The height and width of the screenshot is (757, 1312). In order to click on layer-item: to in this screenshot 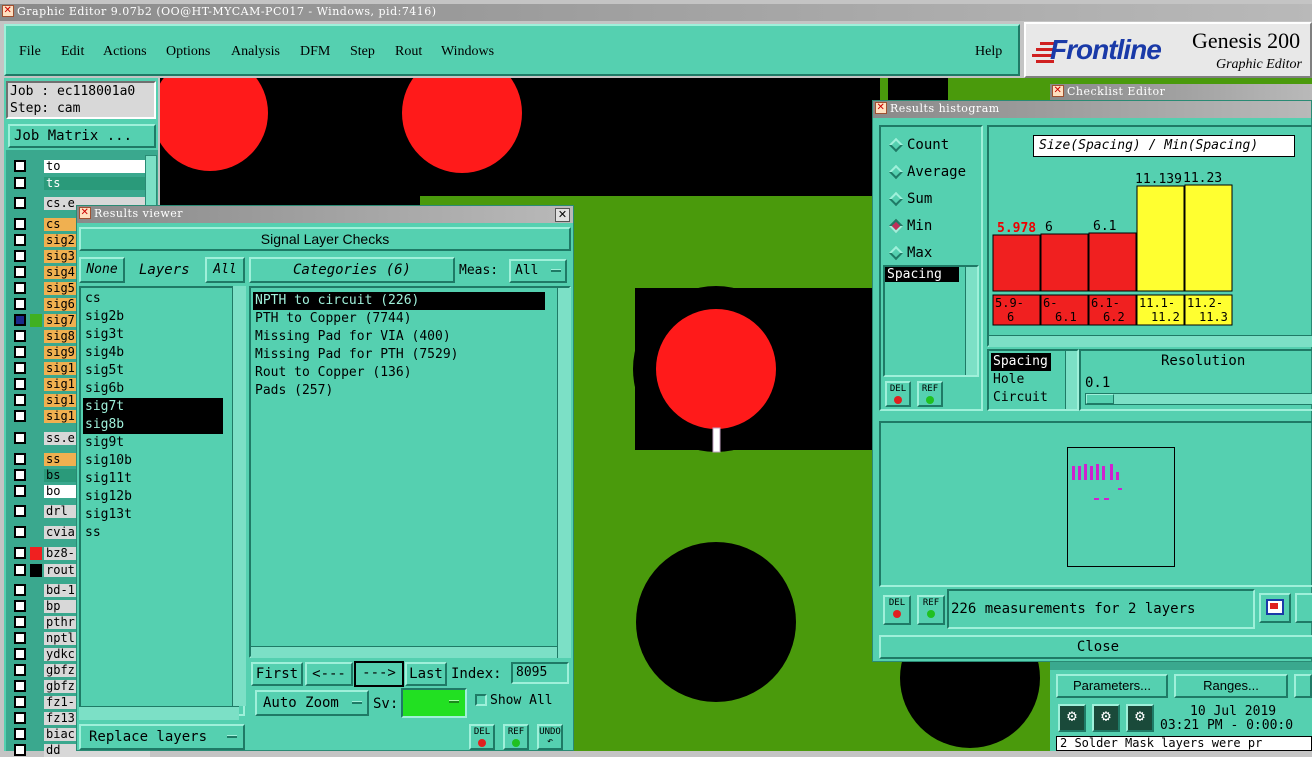, I will do `click(97, 166)`.